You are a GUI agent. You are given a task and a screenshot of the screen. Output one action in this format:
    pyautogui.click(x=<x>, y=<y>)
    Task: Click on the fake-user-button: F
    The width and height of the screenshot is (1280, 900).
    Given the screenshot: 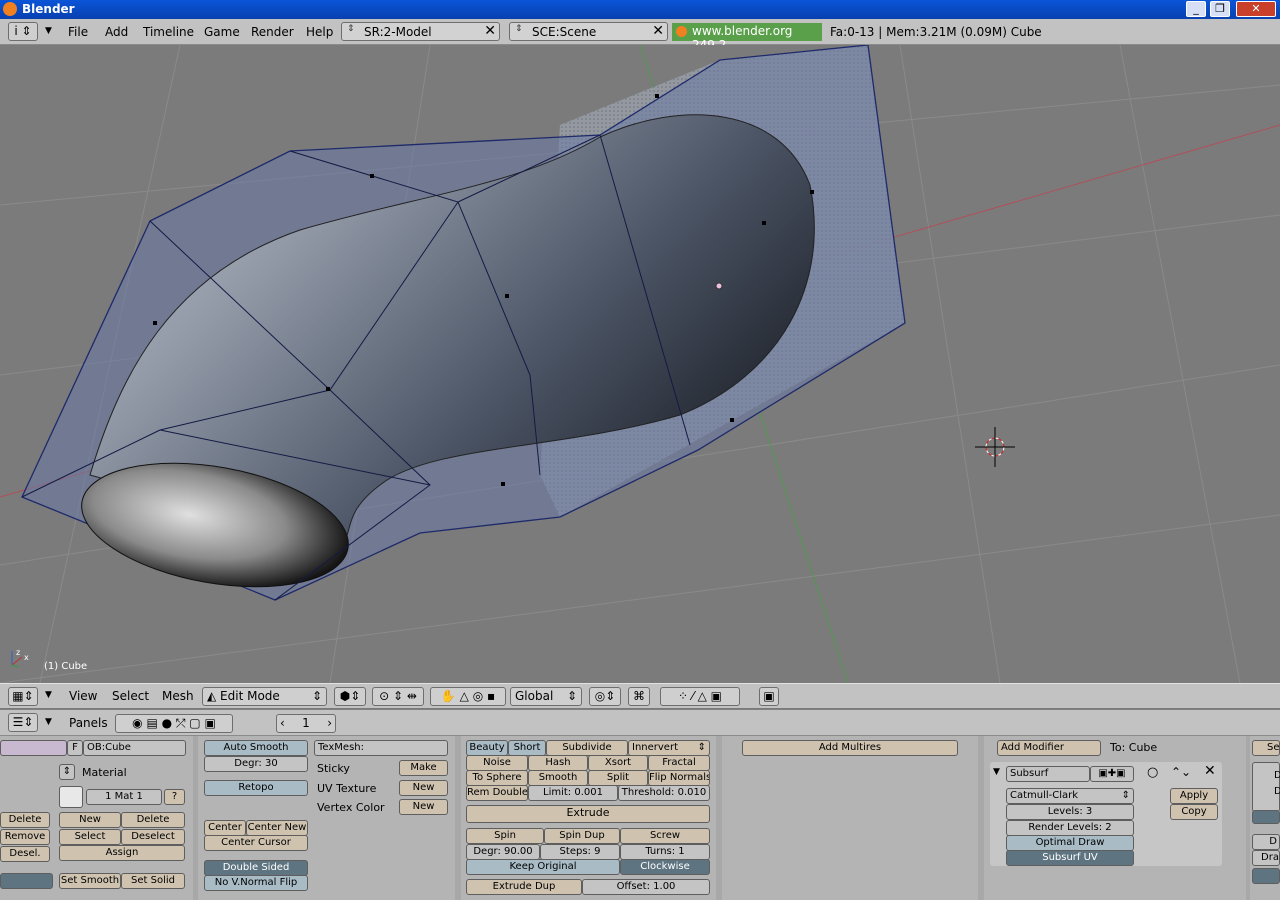 What is the action you would take?
    pyautogui.click(x=75, y=748)
    